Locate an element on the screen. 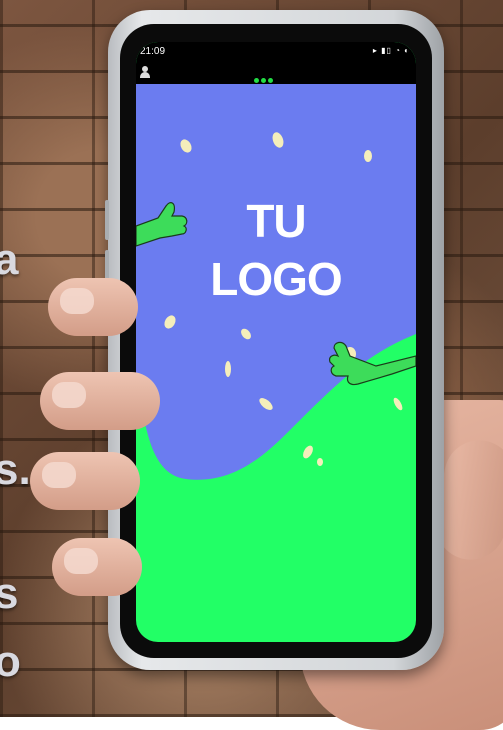  page-dots-icon is located at coordinates (265, 76).